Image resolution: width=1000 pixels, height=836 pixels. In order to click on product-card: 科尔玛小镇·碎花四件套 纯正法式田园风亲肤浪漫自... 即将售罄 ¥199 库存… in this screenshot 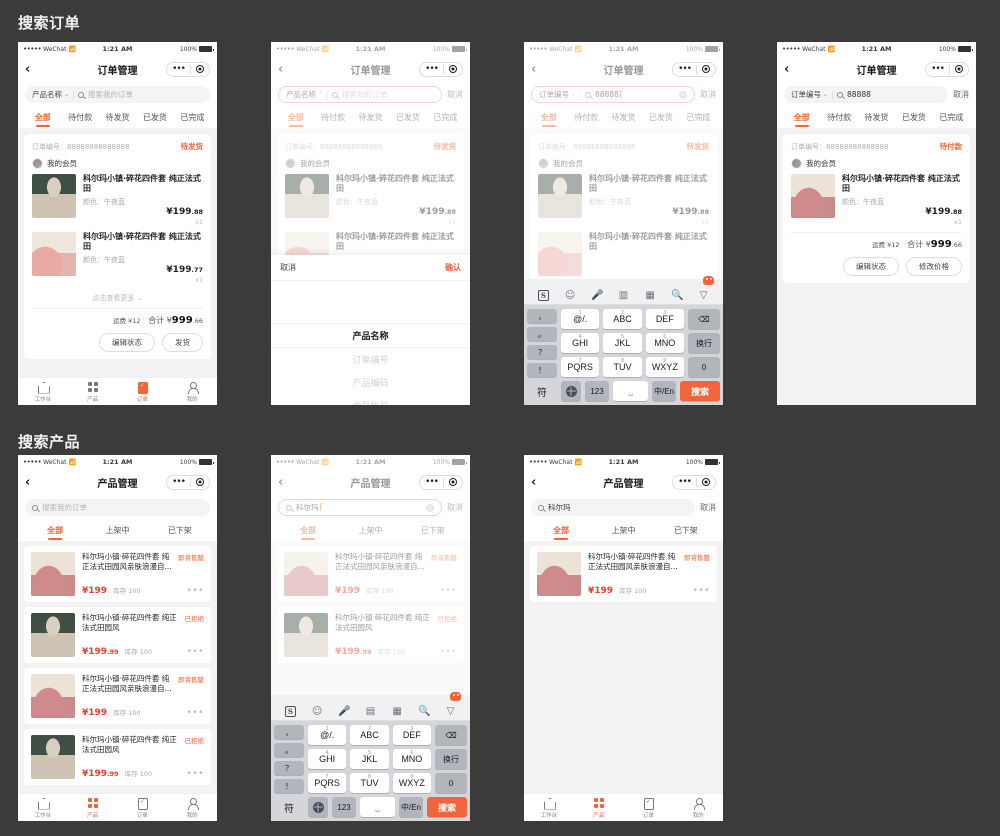, I will do `click(623, 574)`.